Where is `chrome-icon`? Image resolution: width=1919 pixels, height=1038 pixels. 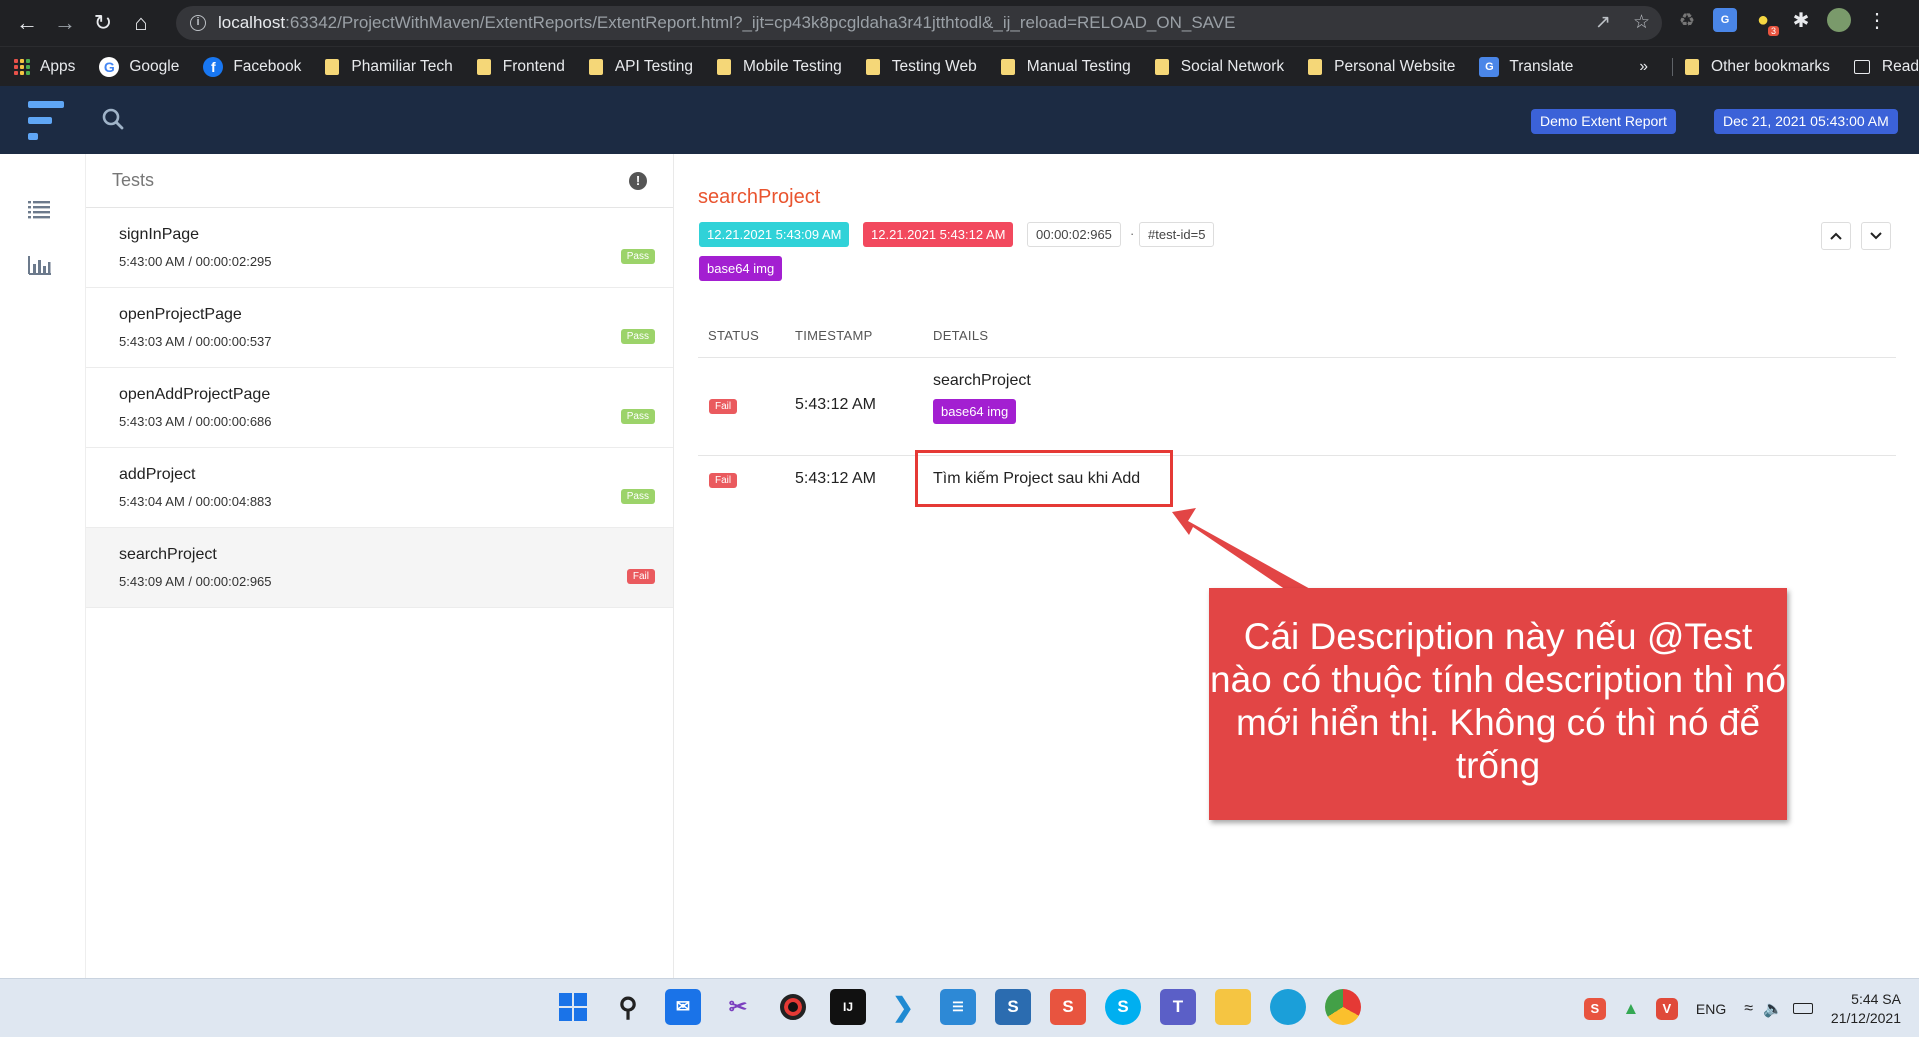
chrome-icon is located at coordinates (1343, 1007).